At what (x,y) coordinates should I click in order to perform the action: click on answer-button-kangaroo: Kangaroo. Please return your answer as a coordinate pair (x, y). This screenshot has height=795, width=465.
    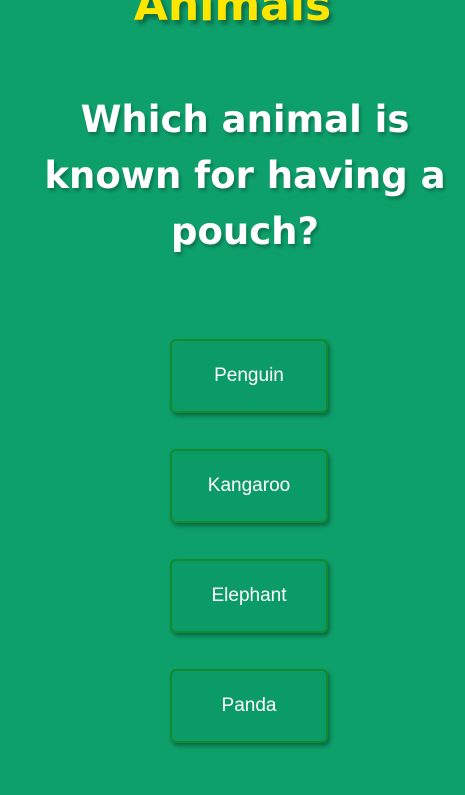
    Looking at the image, I should click on (249, 486).